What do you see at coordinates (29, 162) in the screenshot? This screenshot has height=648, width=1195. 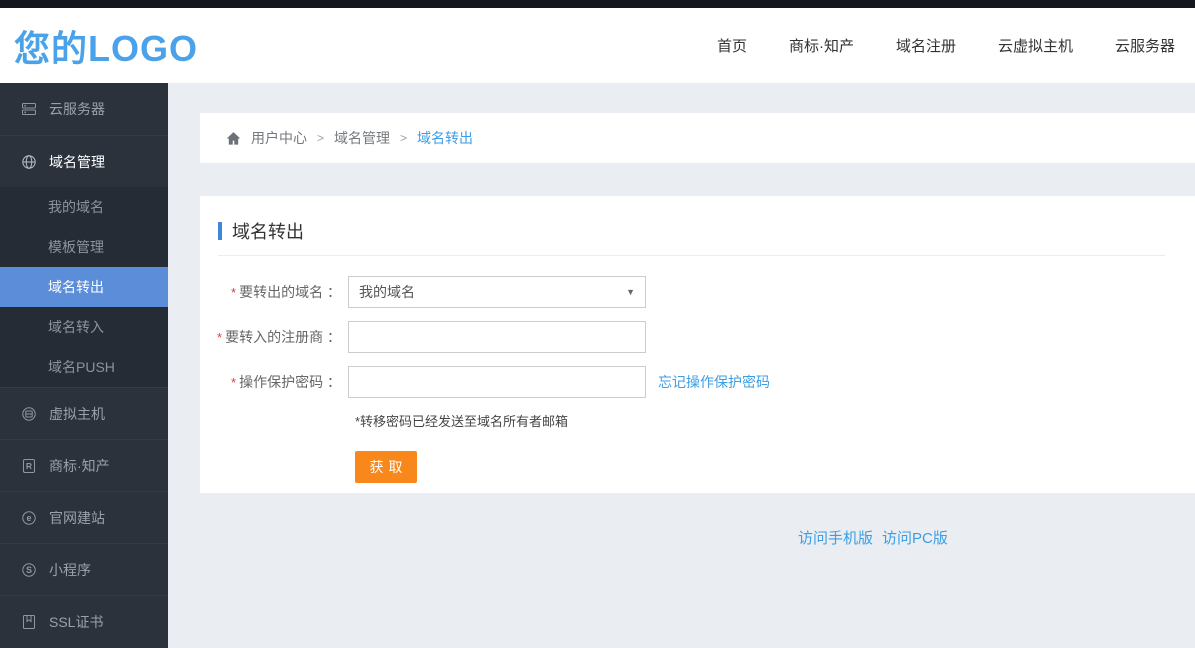 I see `globe-icon` at bounding box center [29, 162].